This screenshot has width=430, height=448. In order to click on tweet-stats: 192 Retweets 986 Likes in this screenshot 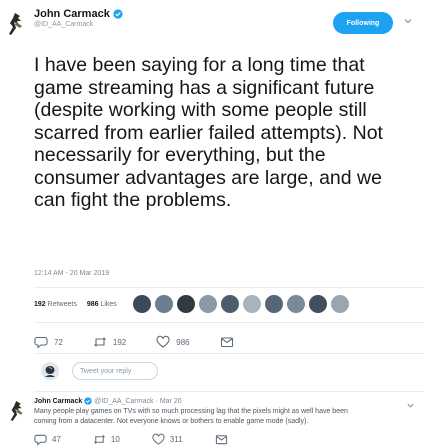, I will do `click(229, 304)`.